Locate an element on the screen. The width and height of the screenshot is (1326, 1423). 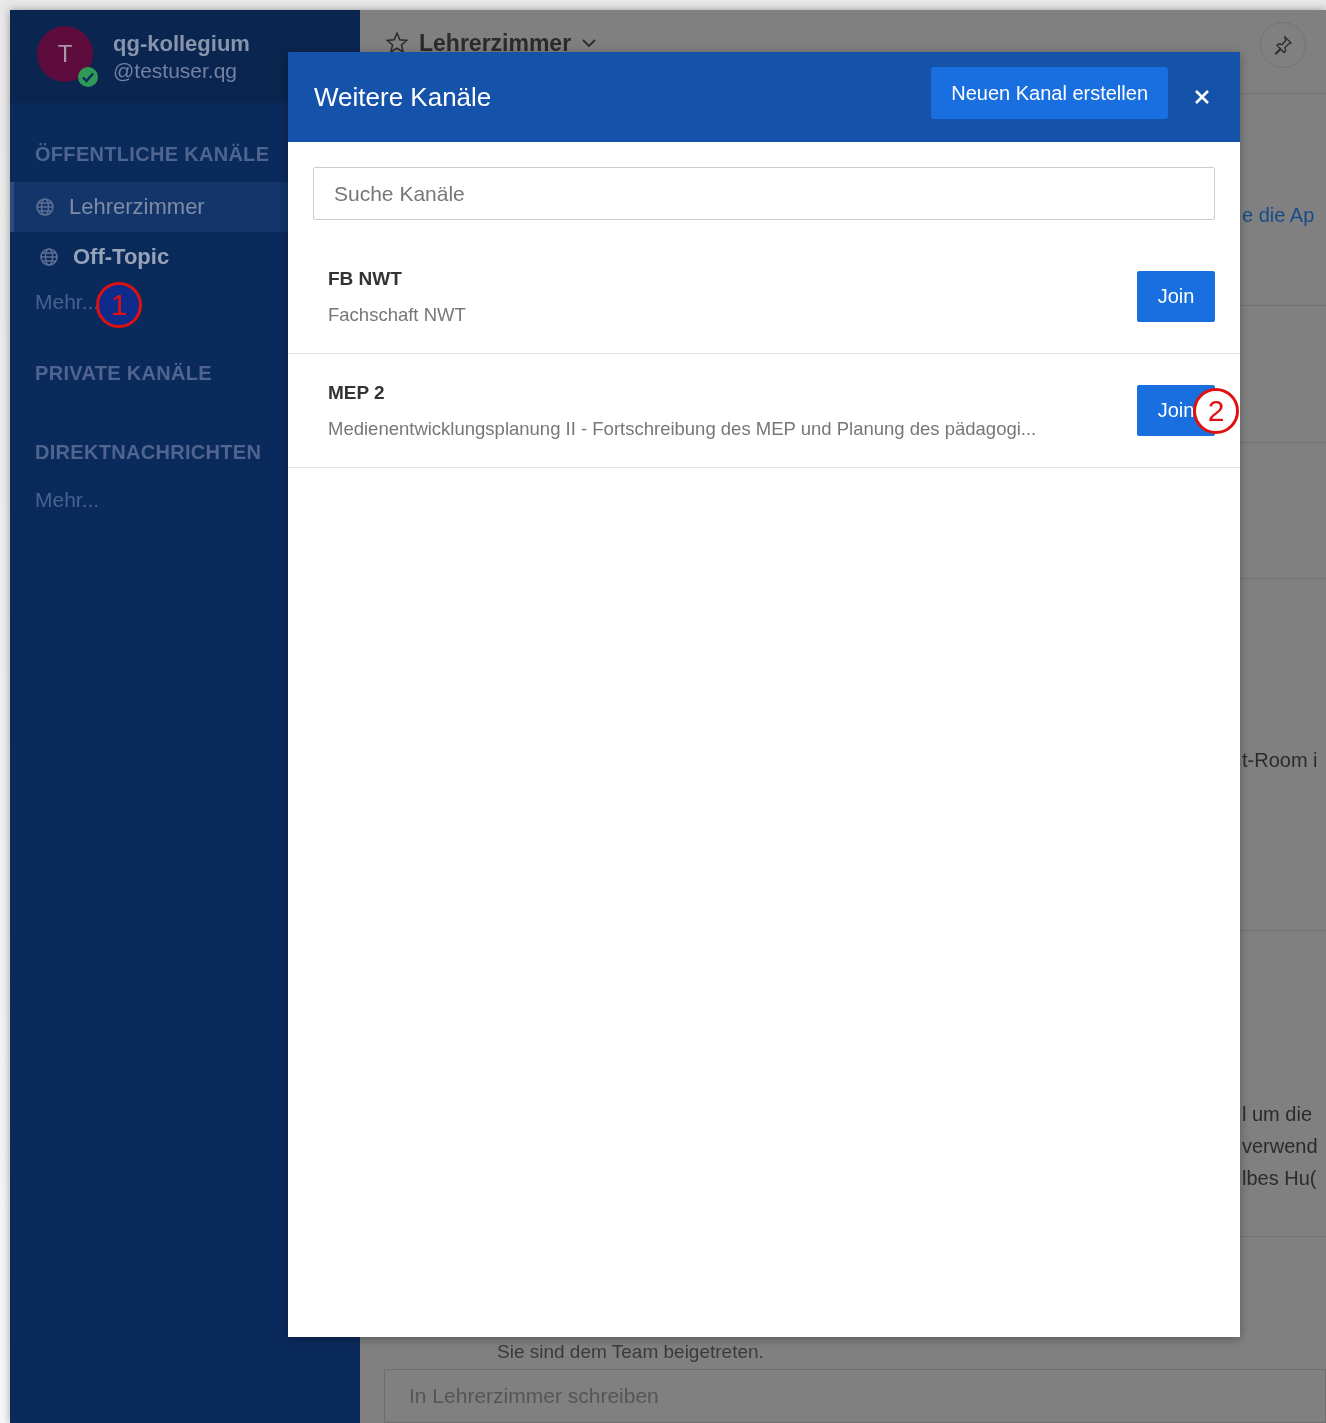
create-channel-button: Neuen Kanal erstellen is located at coordinates (1049, 93).